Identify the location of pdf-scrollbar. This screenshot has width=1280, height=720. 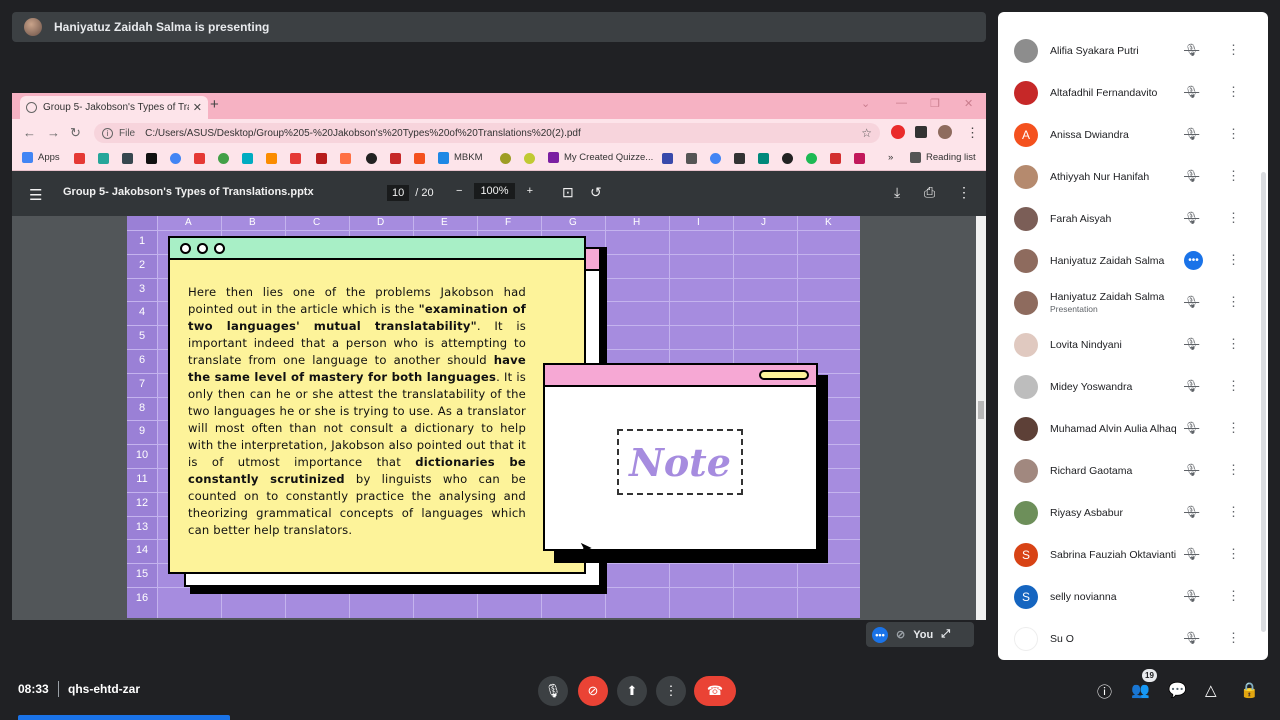
(981, 418).